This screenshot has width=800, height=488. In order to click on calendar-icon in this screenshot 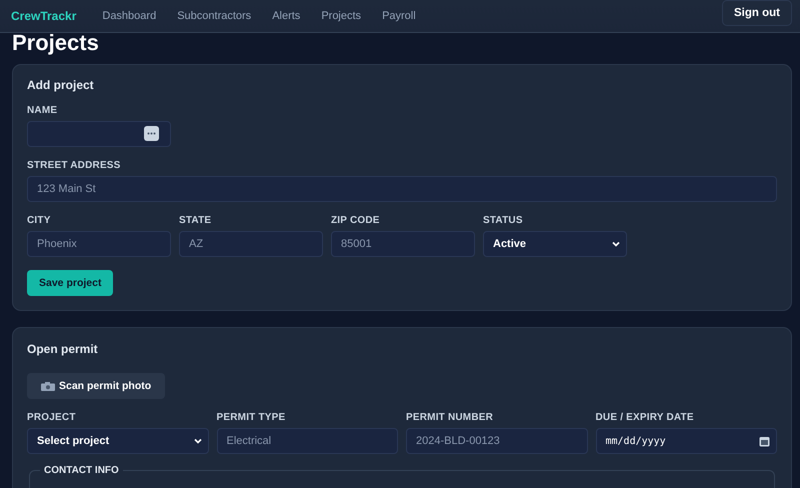, I will do `click(764, 441)`.